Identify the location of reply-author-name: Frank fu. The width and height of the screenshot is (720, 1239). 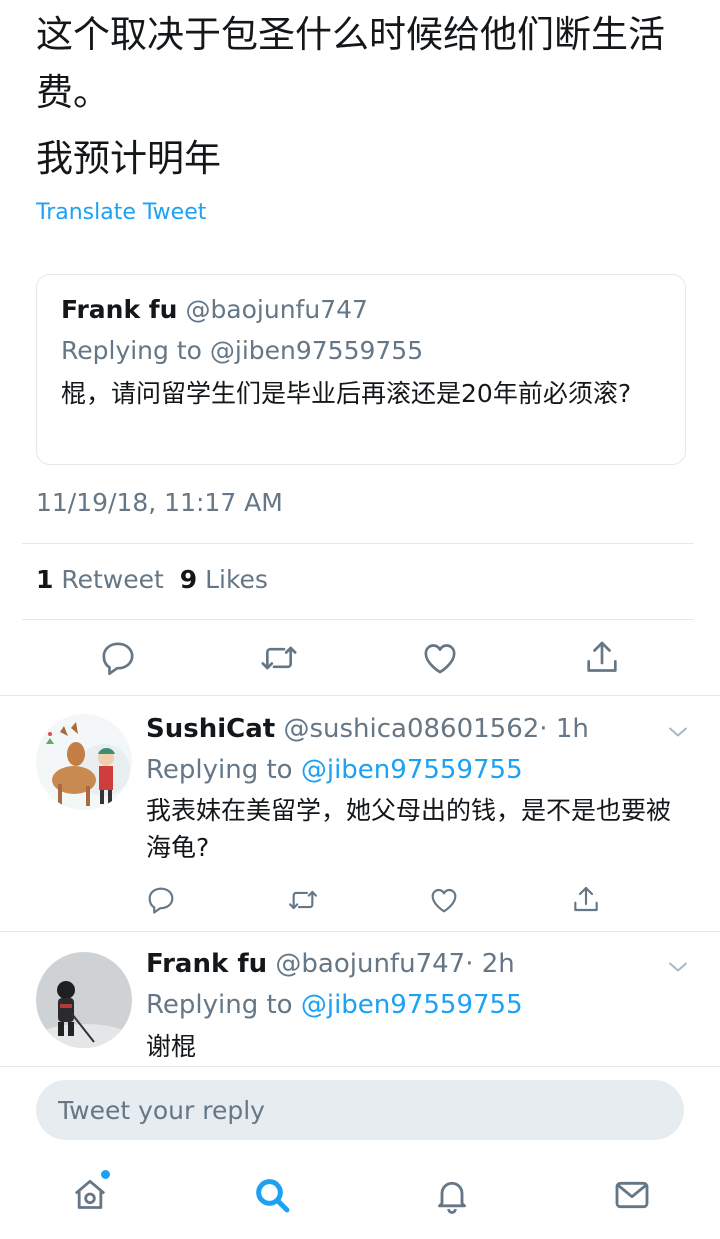
(206, 964).